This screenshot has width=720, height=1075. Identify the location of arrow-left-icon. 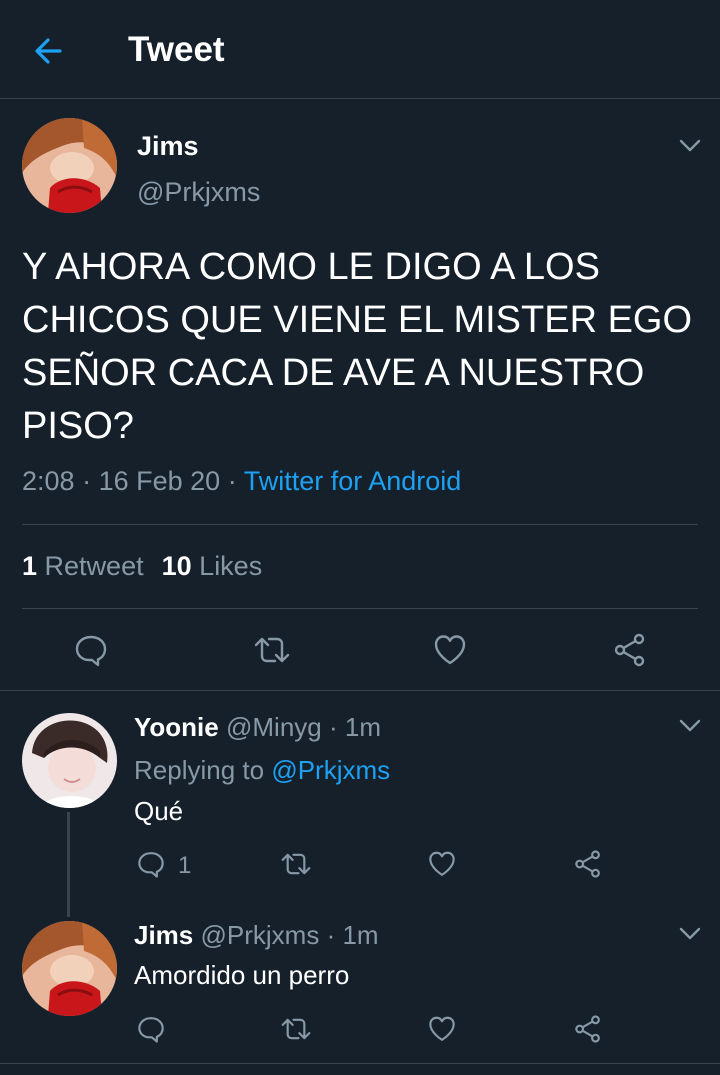
(48, 51).